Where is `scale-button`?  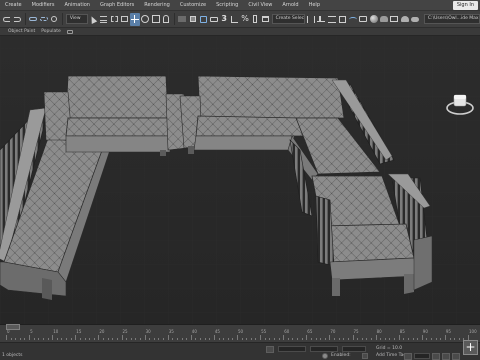 scale-button is located at coordinates (155, 19).